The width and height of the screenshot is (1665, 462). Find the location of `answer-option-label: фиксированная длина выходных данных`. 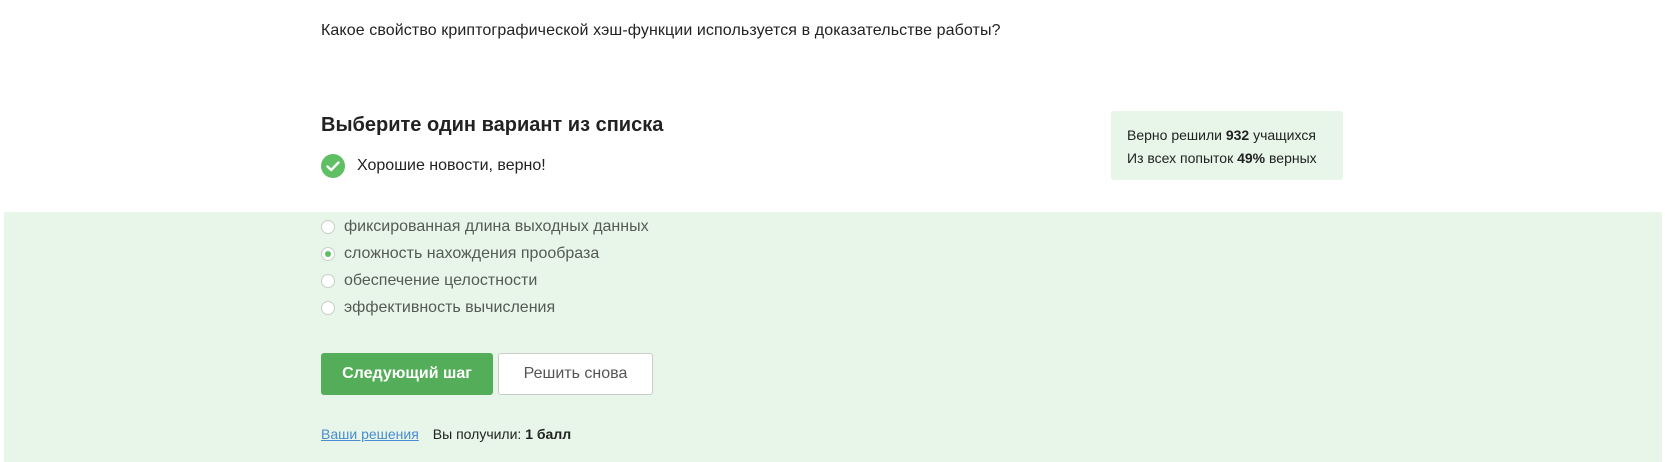

answer-option-label: фиксированная длина выходных данных is located at coordinates (496, 226).